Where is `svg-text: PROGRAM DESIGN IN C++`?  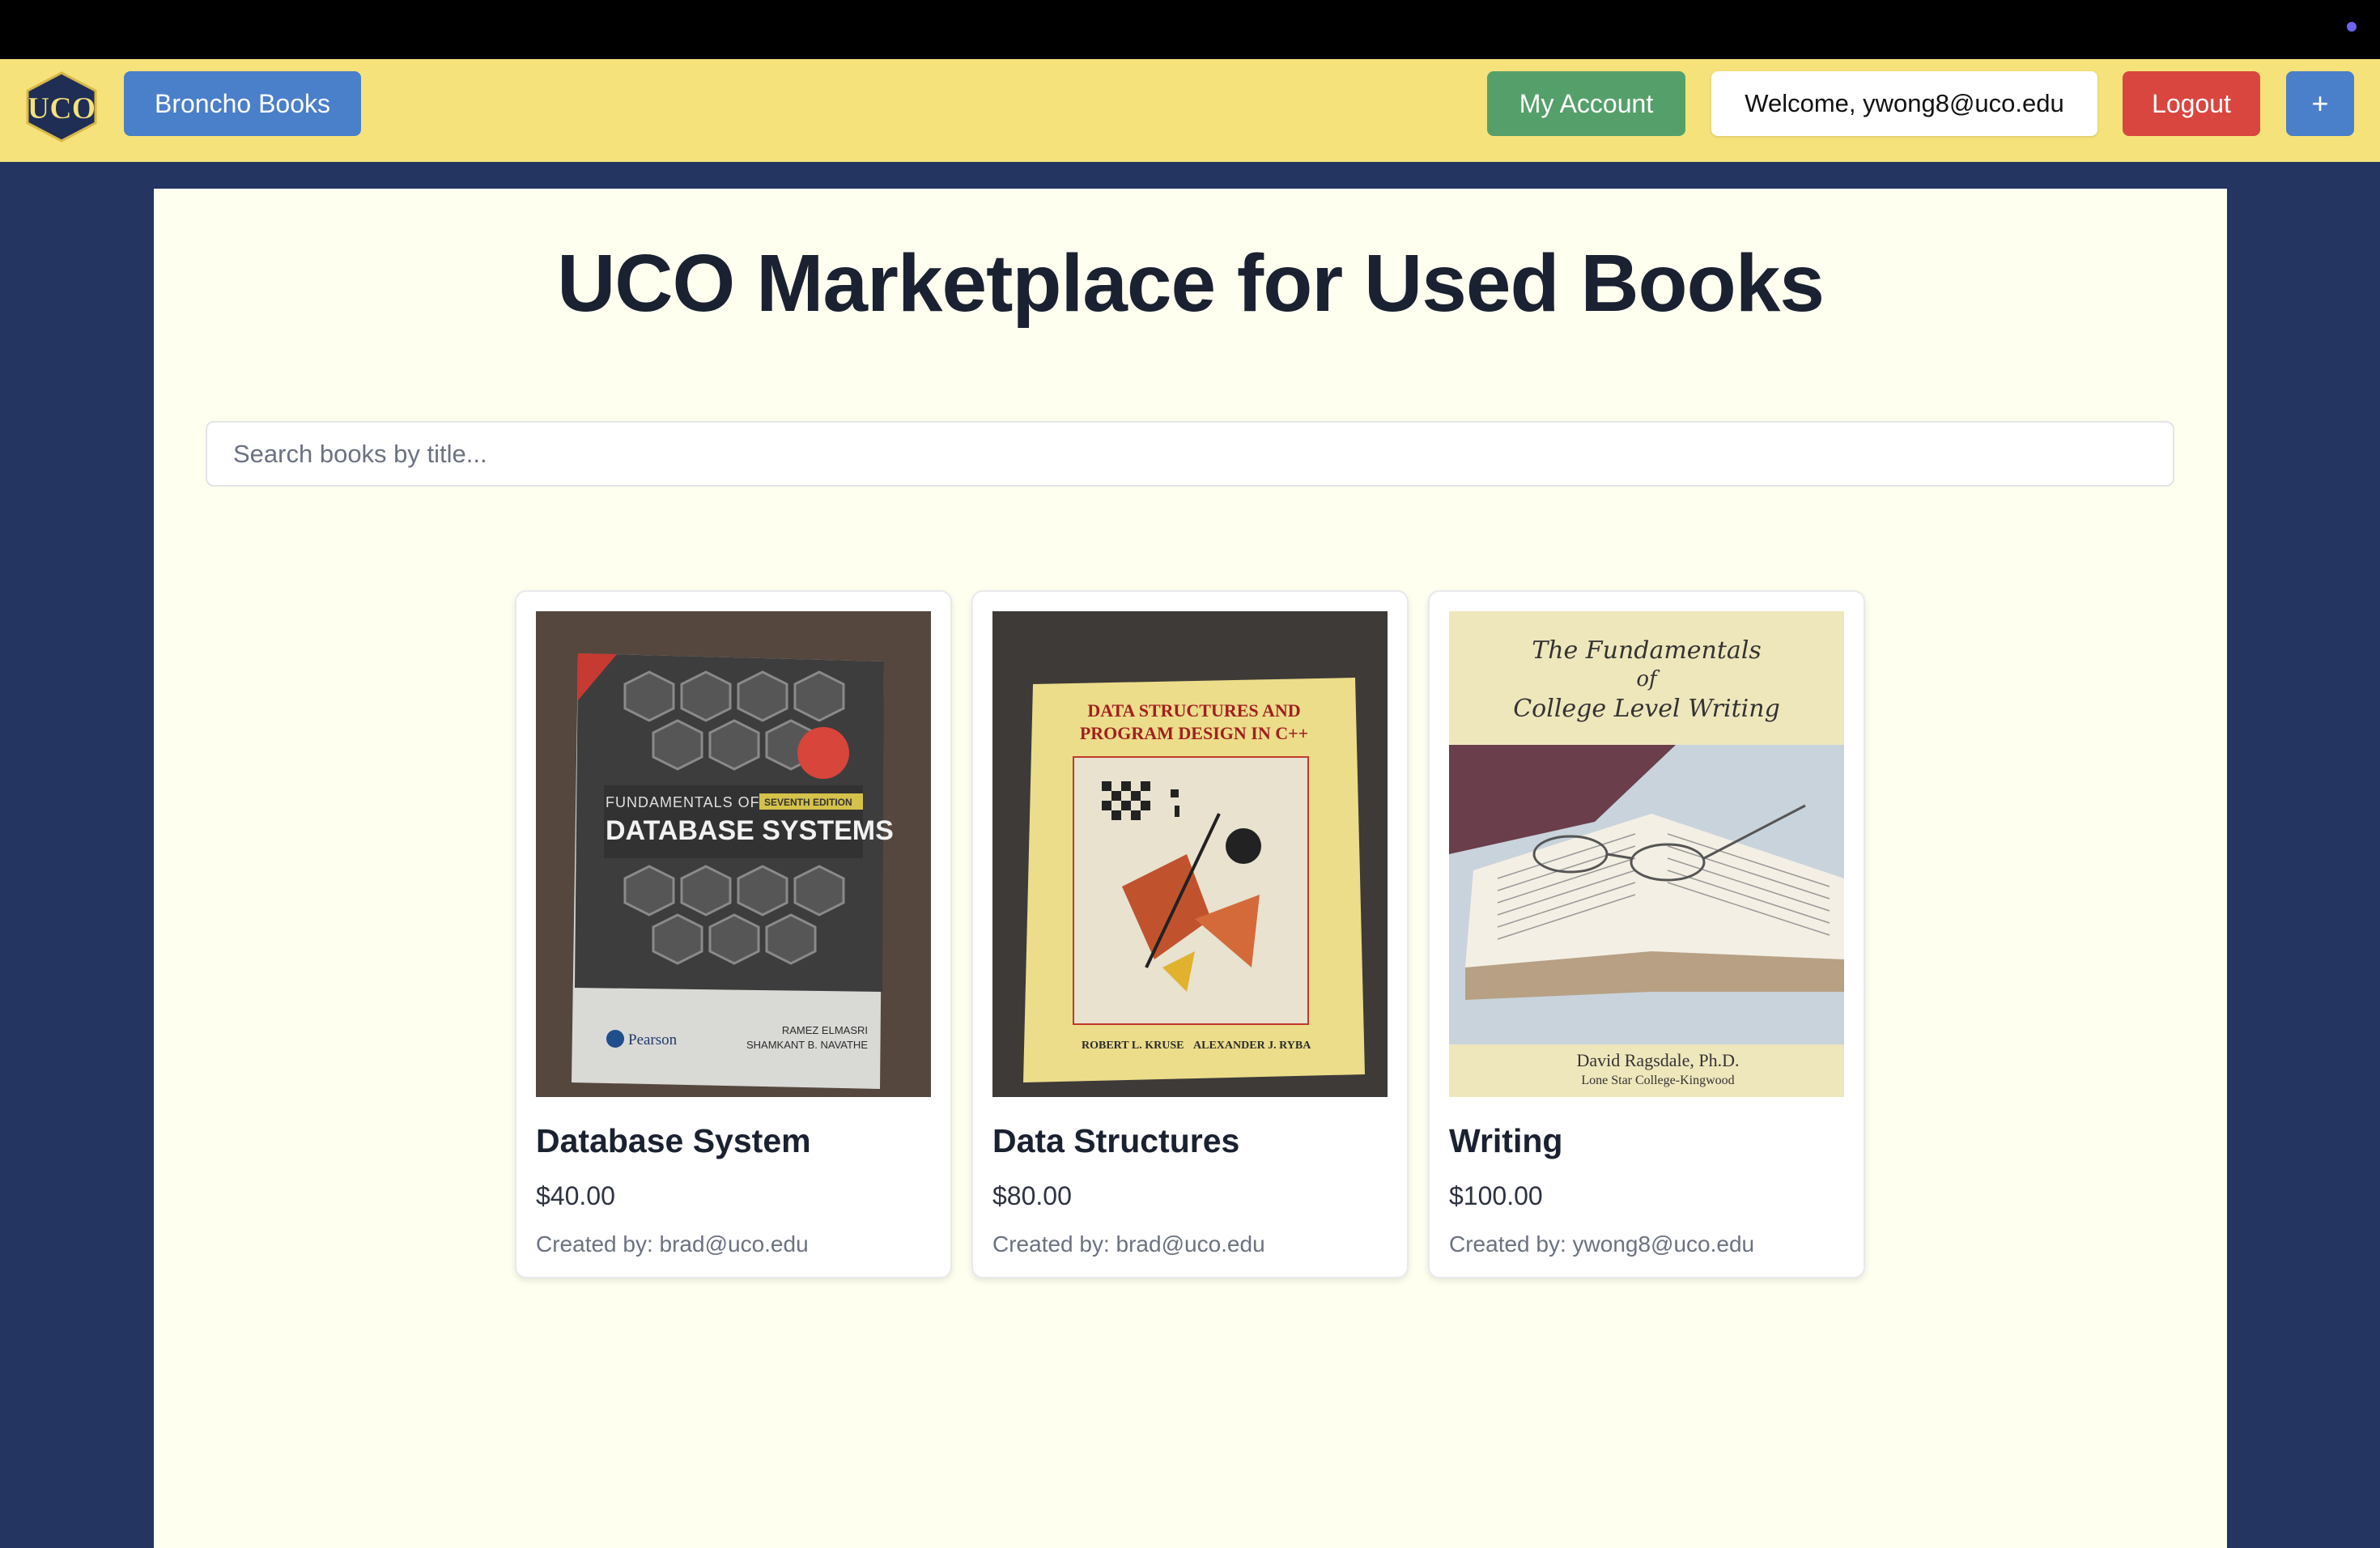
svg-text: PROGRAM DESIGN IN C++ is located at coordinates (1194, 733).